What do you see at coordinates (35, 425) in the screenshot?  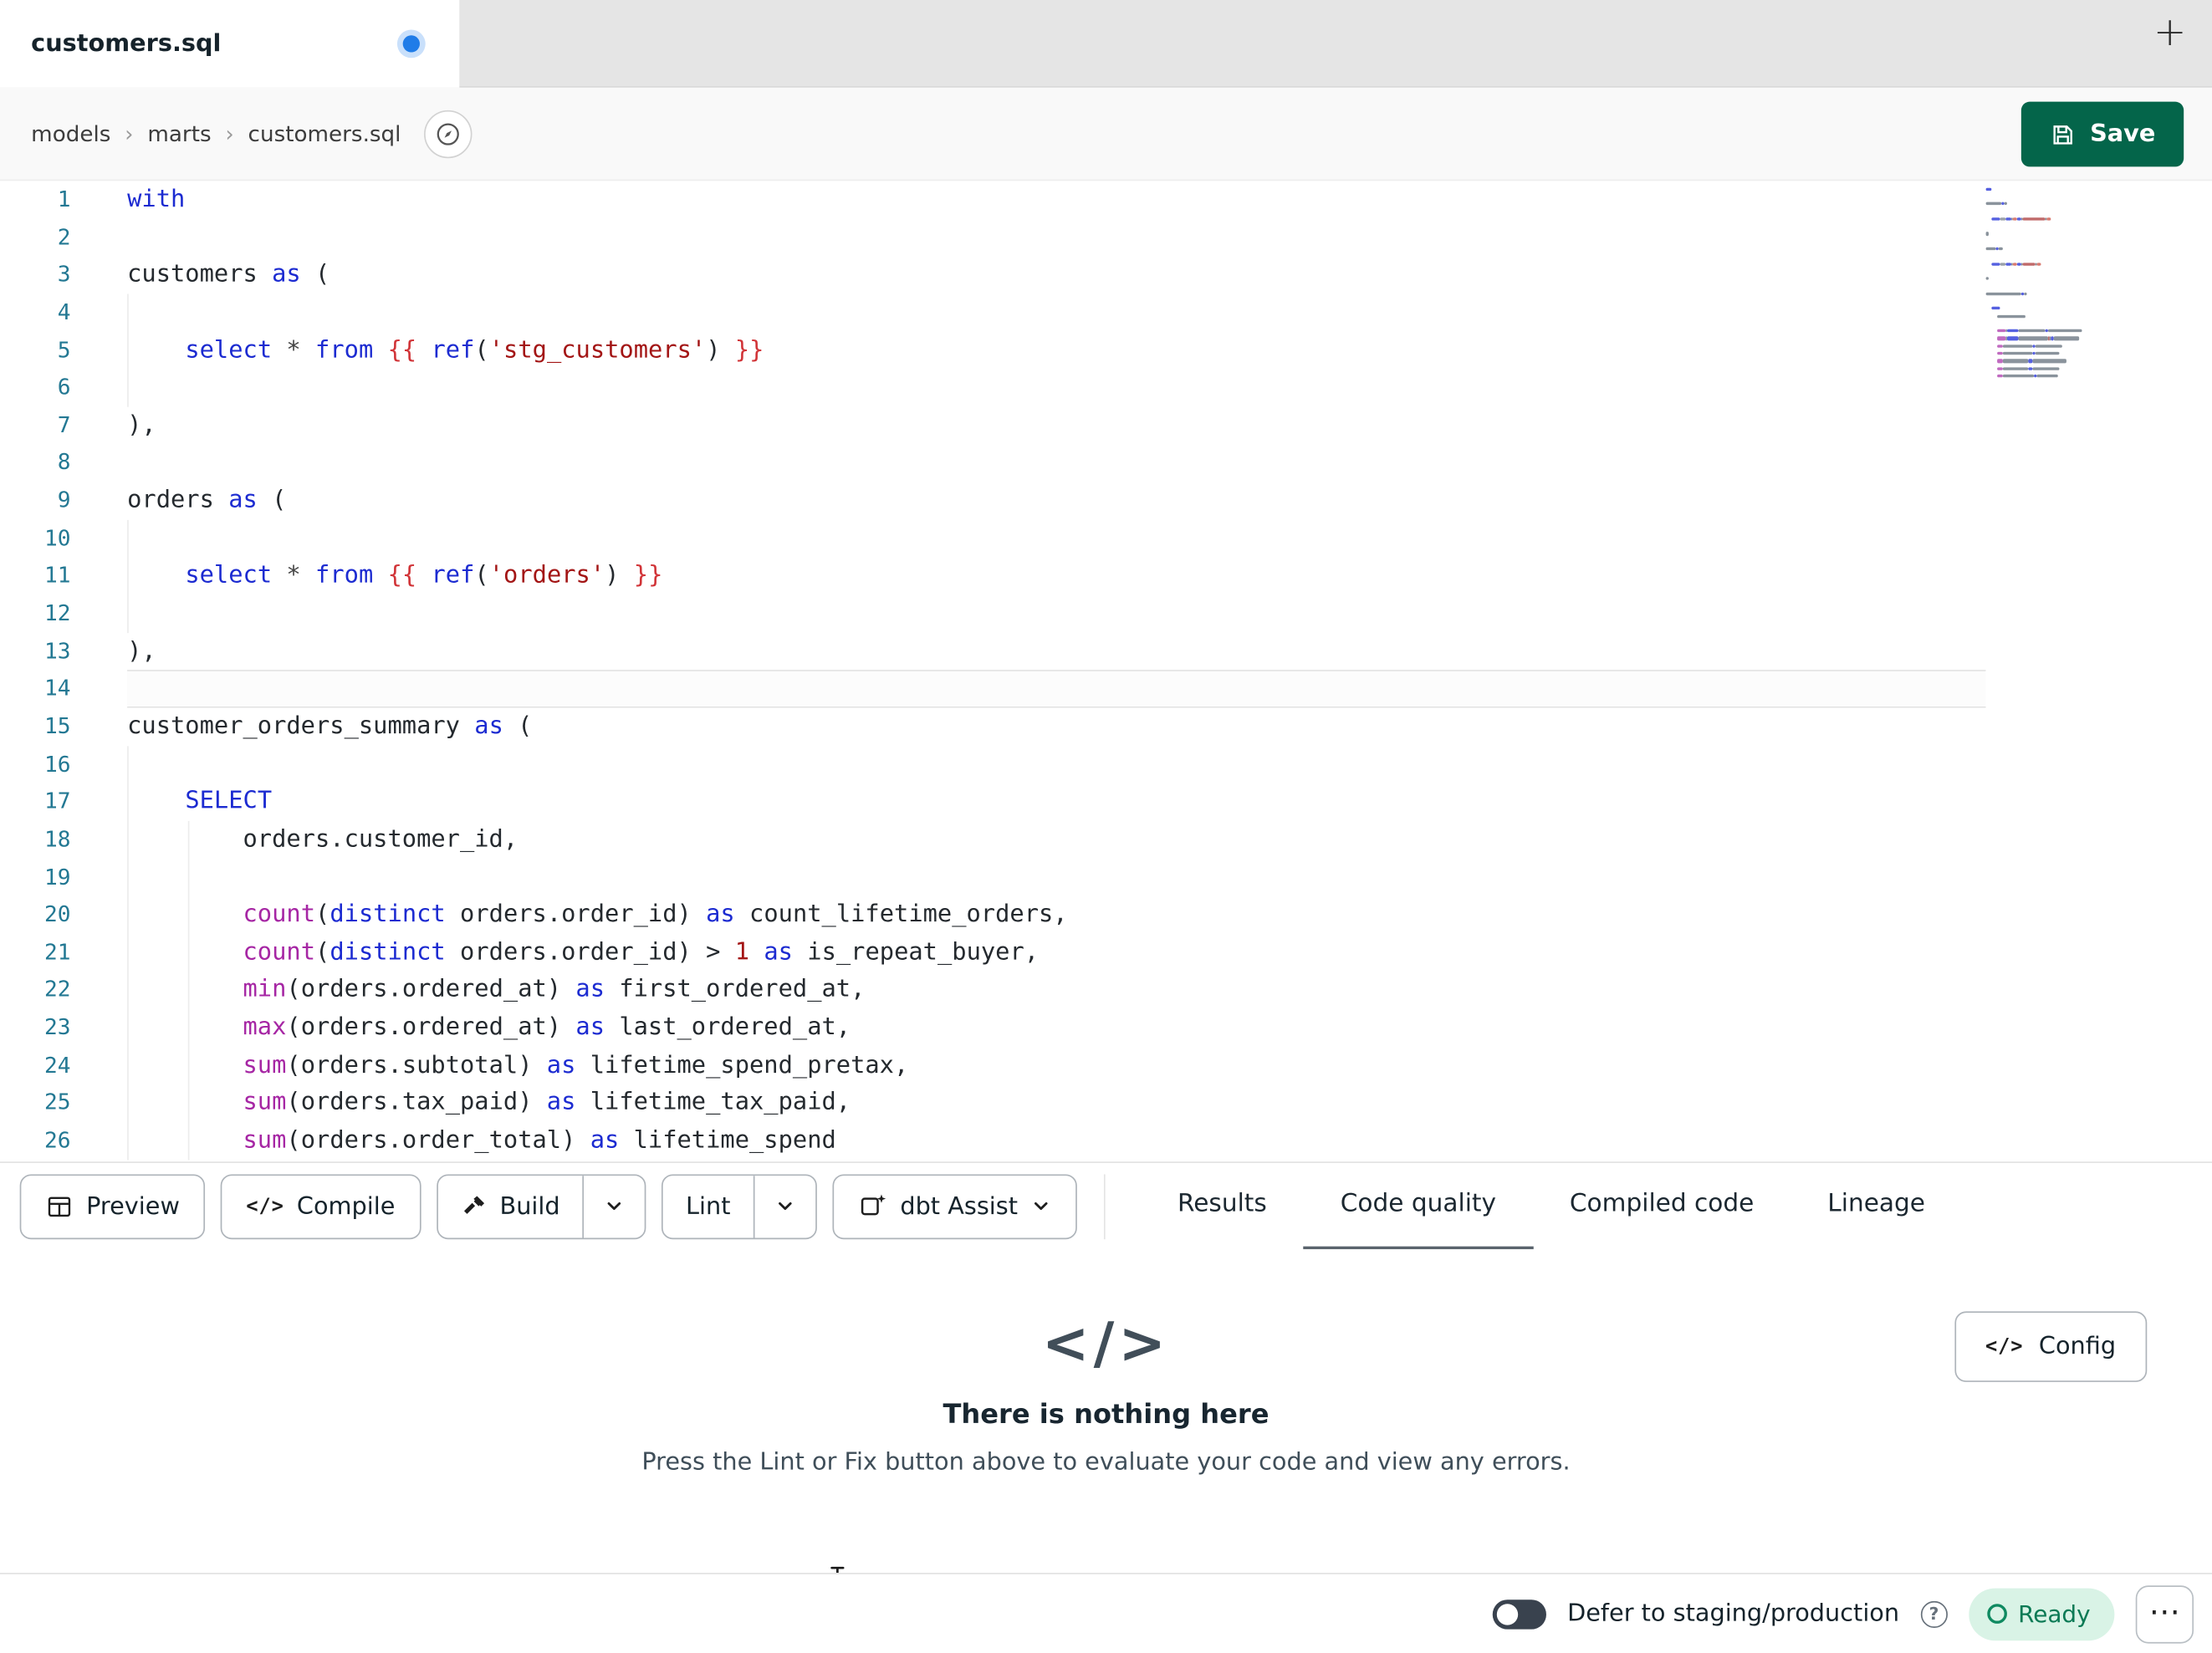 I see `line-number: 7` at bounding box center [35, 425].